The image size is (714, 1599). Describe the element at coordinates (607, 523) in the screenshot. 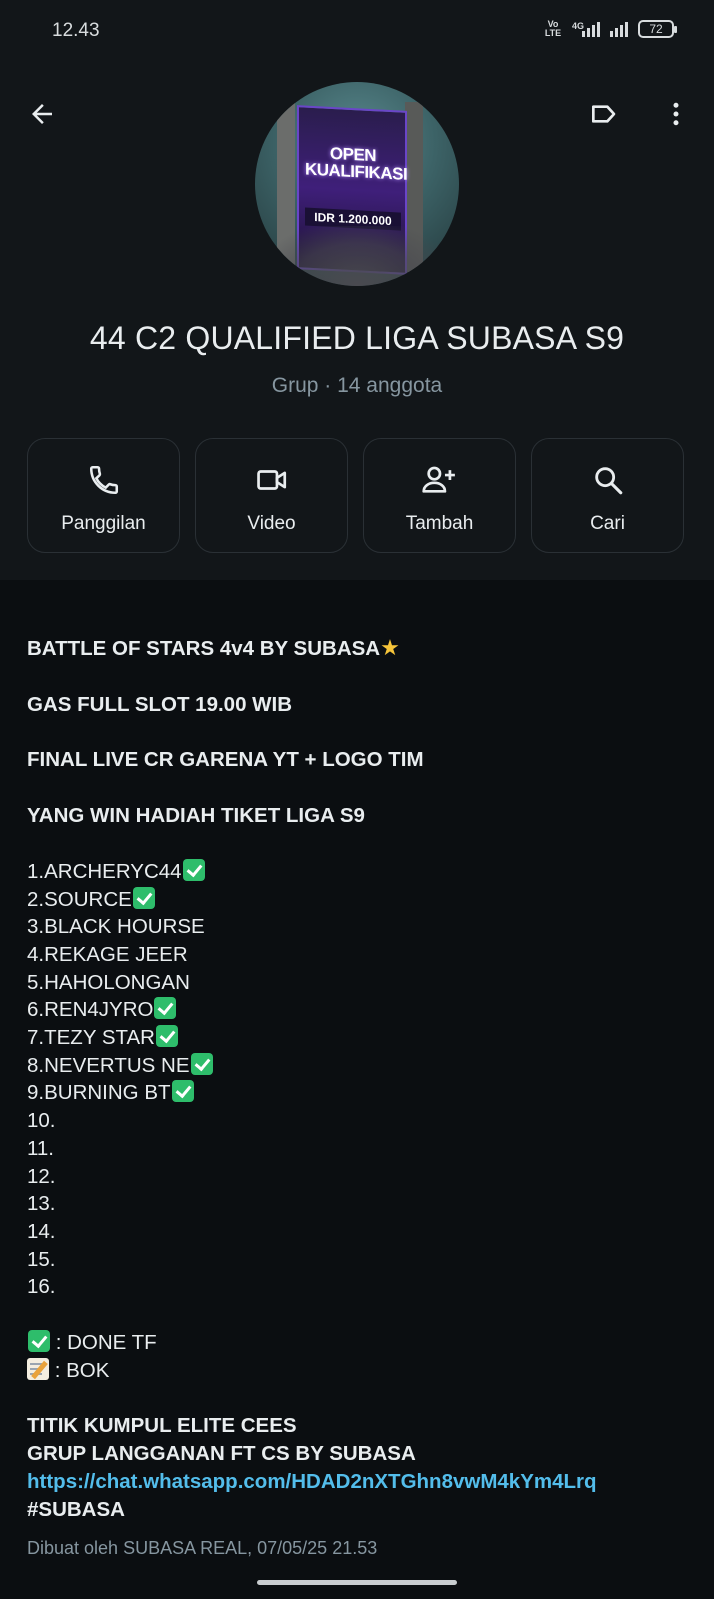

I see `search-label: Cari` at that location.